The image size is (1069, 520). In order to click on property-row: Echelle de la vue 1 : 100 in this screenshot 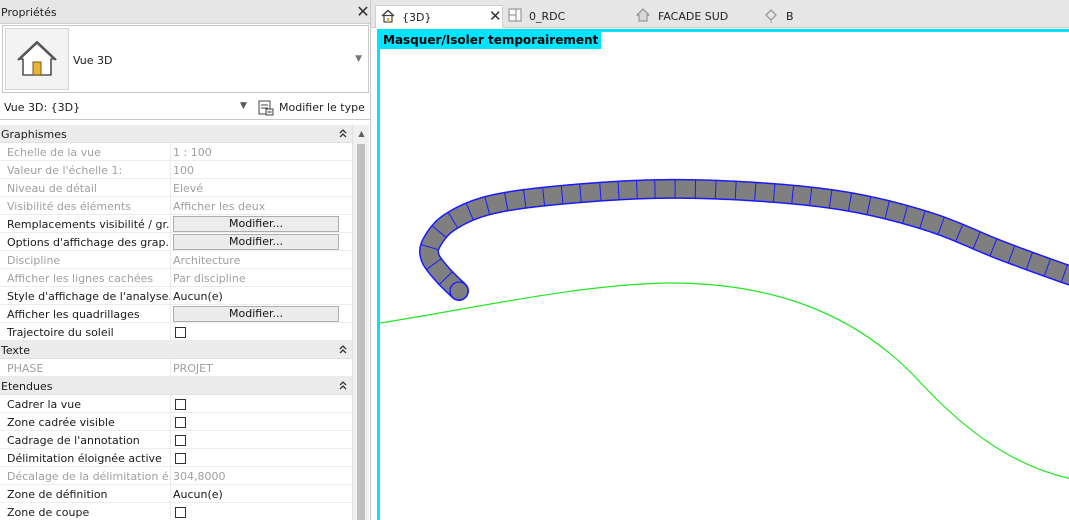, I will do `click(176, 152)`.